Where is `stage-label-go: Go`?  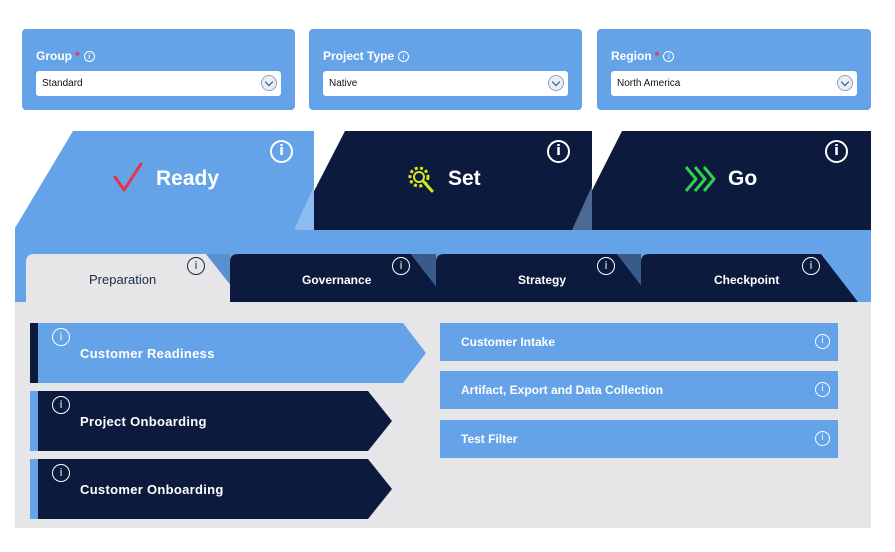 stage-label-go: Go is located at coordinates (742, 179).